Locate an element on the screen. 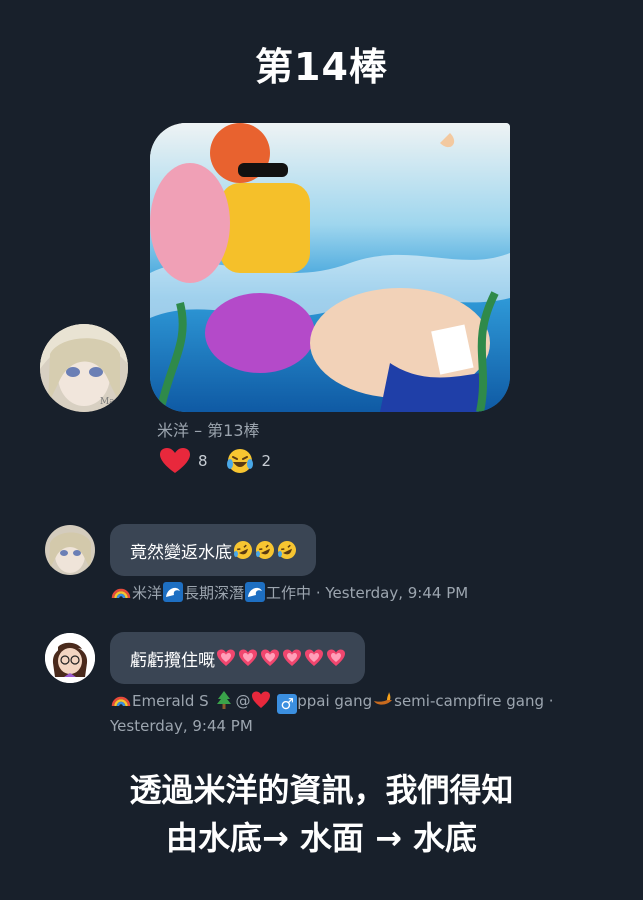 Image resolution: width=643 pixels, height=900 pixels. comment-role: ppai gang is located at coordinates (335, 701).